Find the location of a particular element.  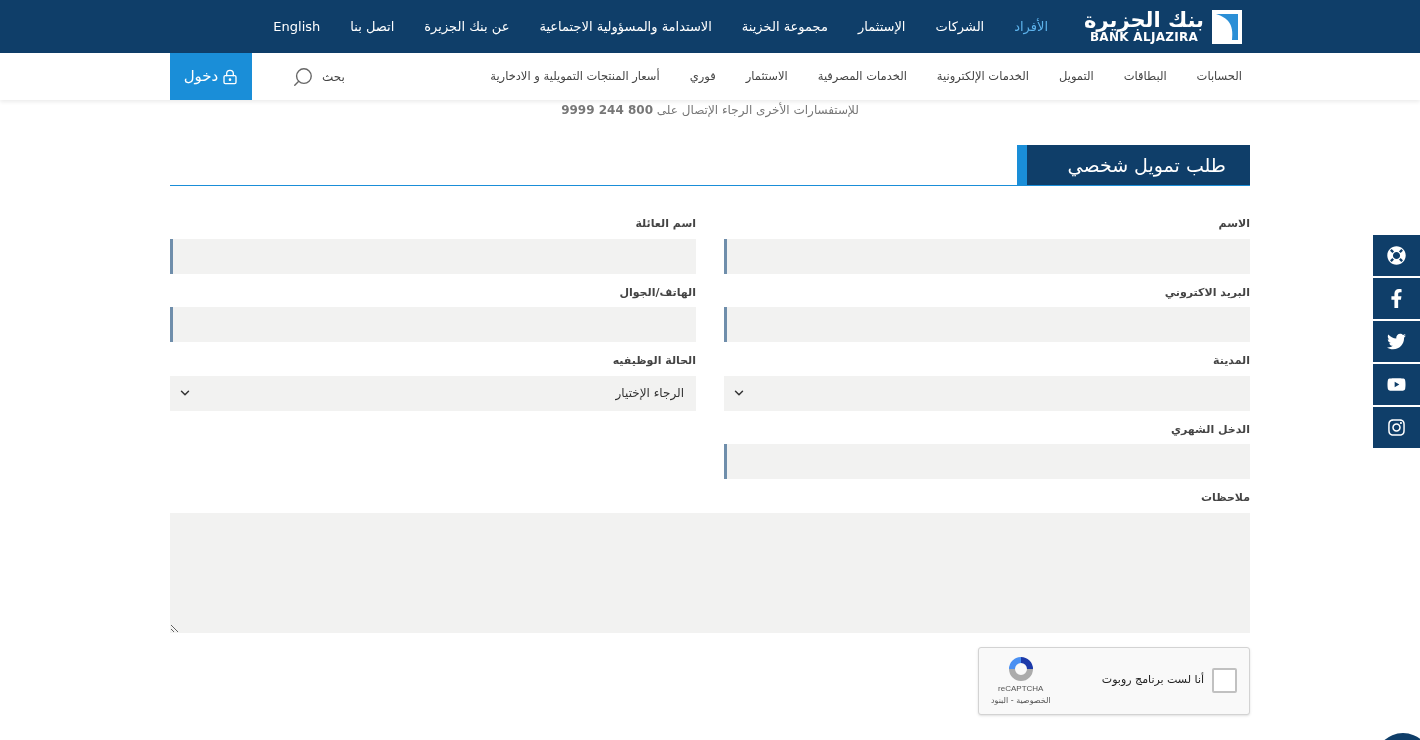

field-label: الدخل الشهري is located at coordinates (1210, 429).